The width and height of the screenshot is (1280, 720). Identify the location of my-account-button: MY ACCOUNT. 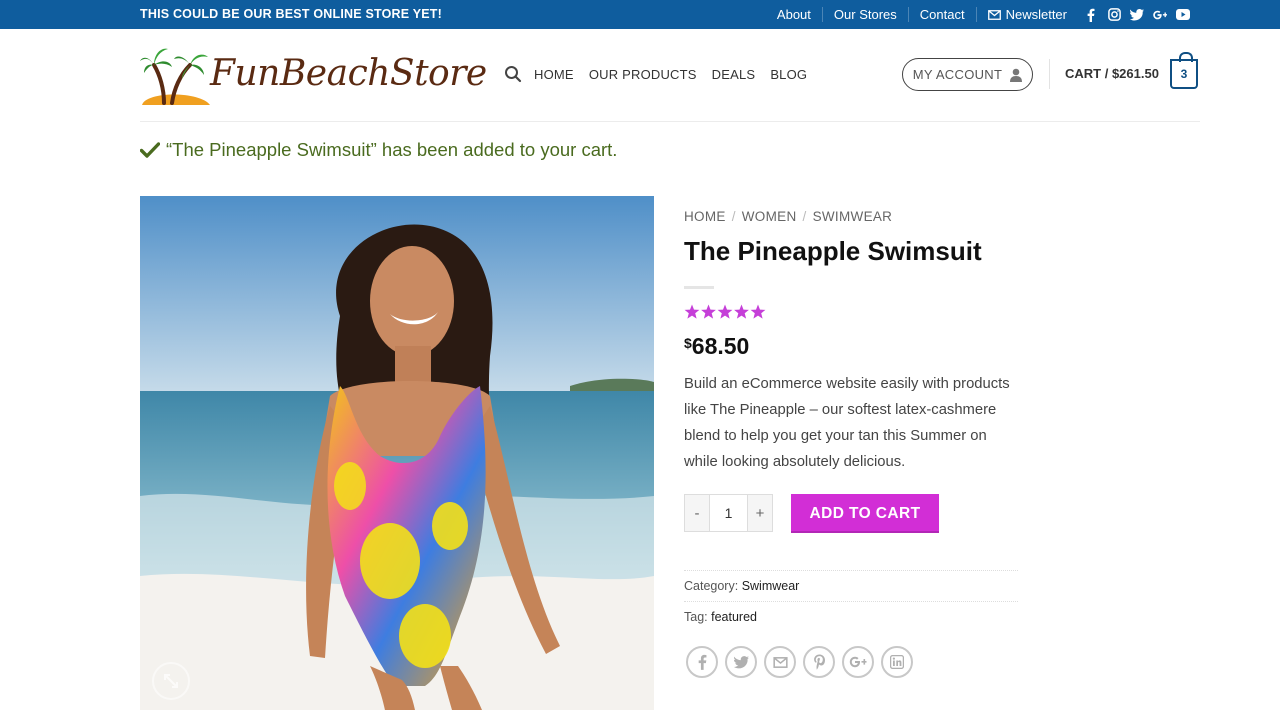
(967, 74).